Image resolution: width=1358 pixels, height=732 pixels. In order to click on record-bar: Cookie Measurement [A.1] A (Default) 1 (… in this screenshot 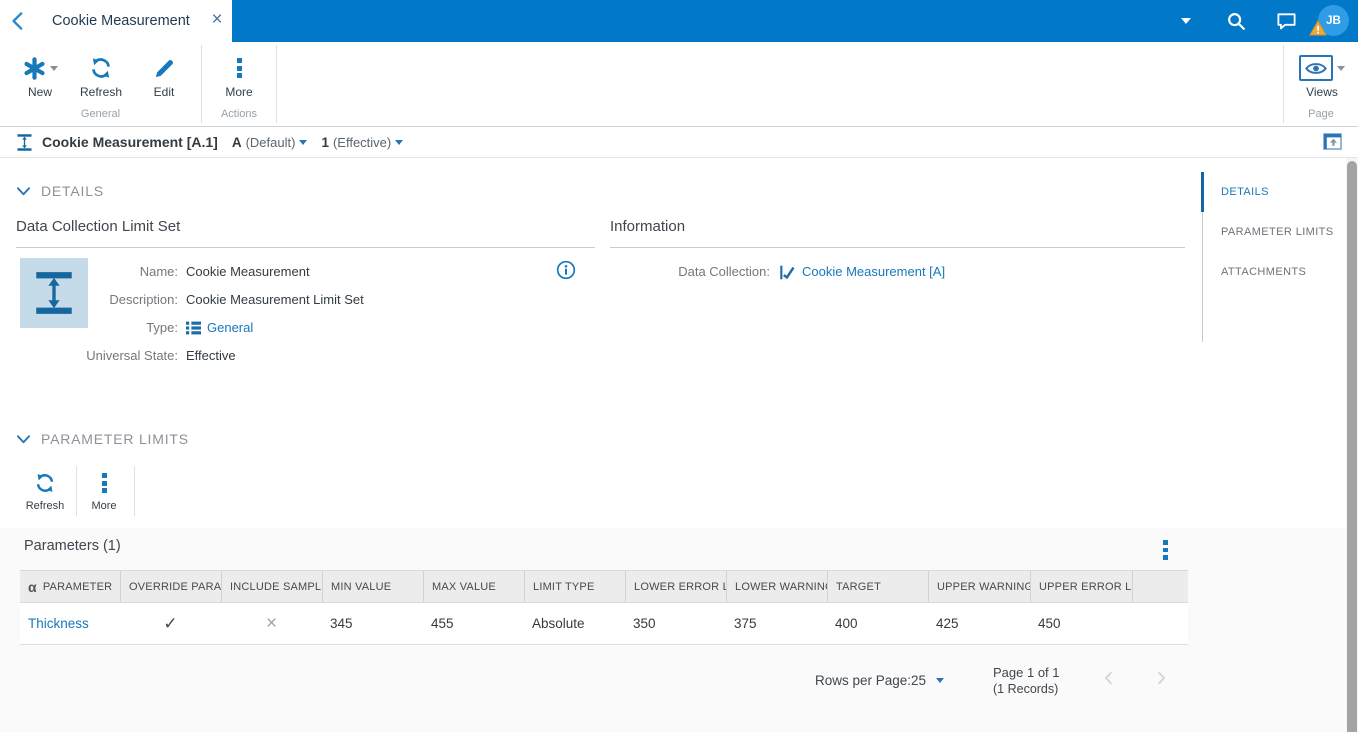, I will do `click(679, 142)`.